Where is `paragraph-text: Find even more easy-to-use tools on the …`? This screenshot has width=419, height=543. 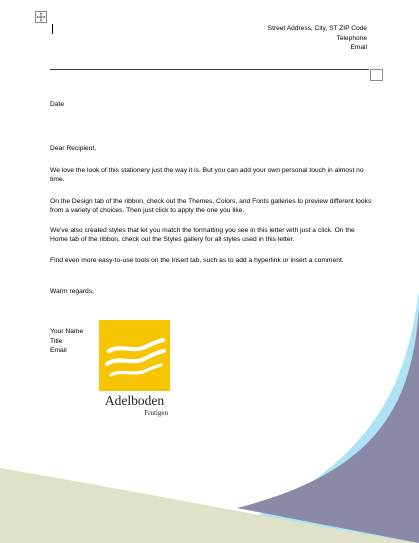 paragraph-text: Find even more easy-to-use tools on the … is located at coordinates (197, 260).